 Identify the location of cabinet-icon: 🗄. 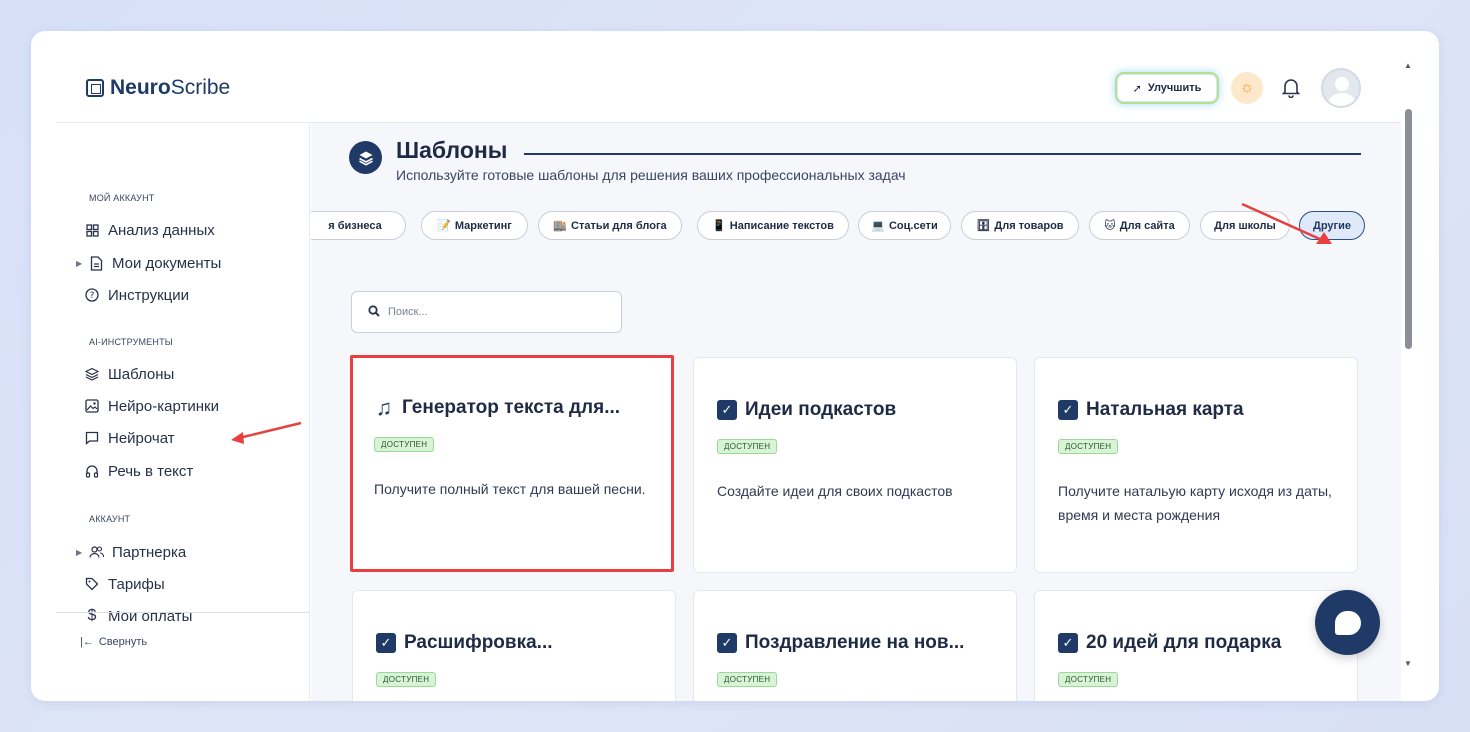
(983, 226).